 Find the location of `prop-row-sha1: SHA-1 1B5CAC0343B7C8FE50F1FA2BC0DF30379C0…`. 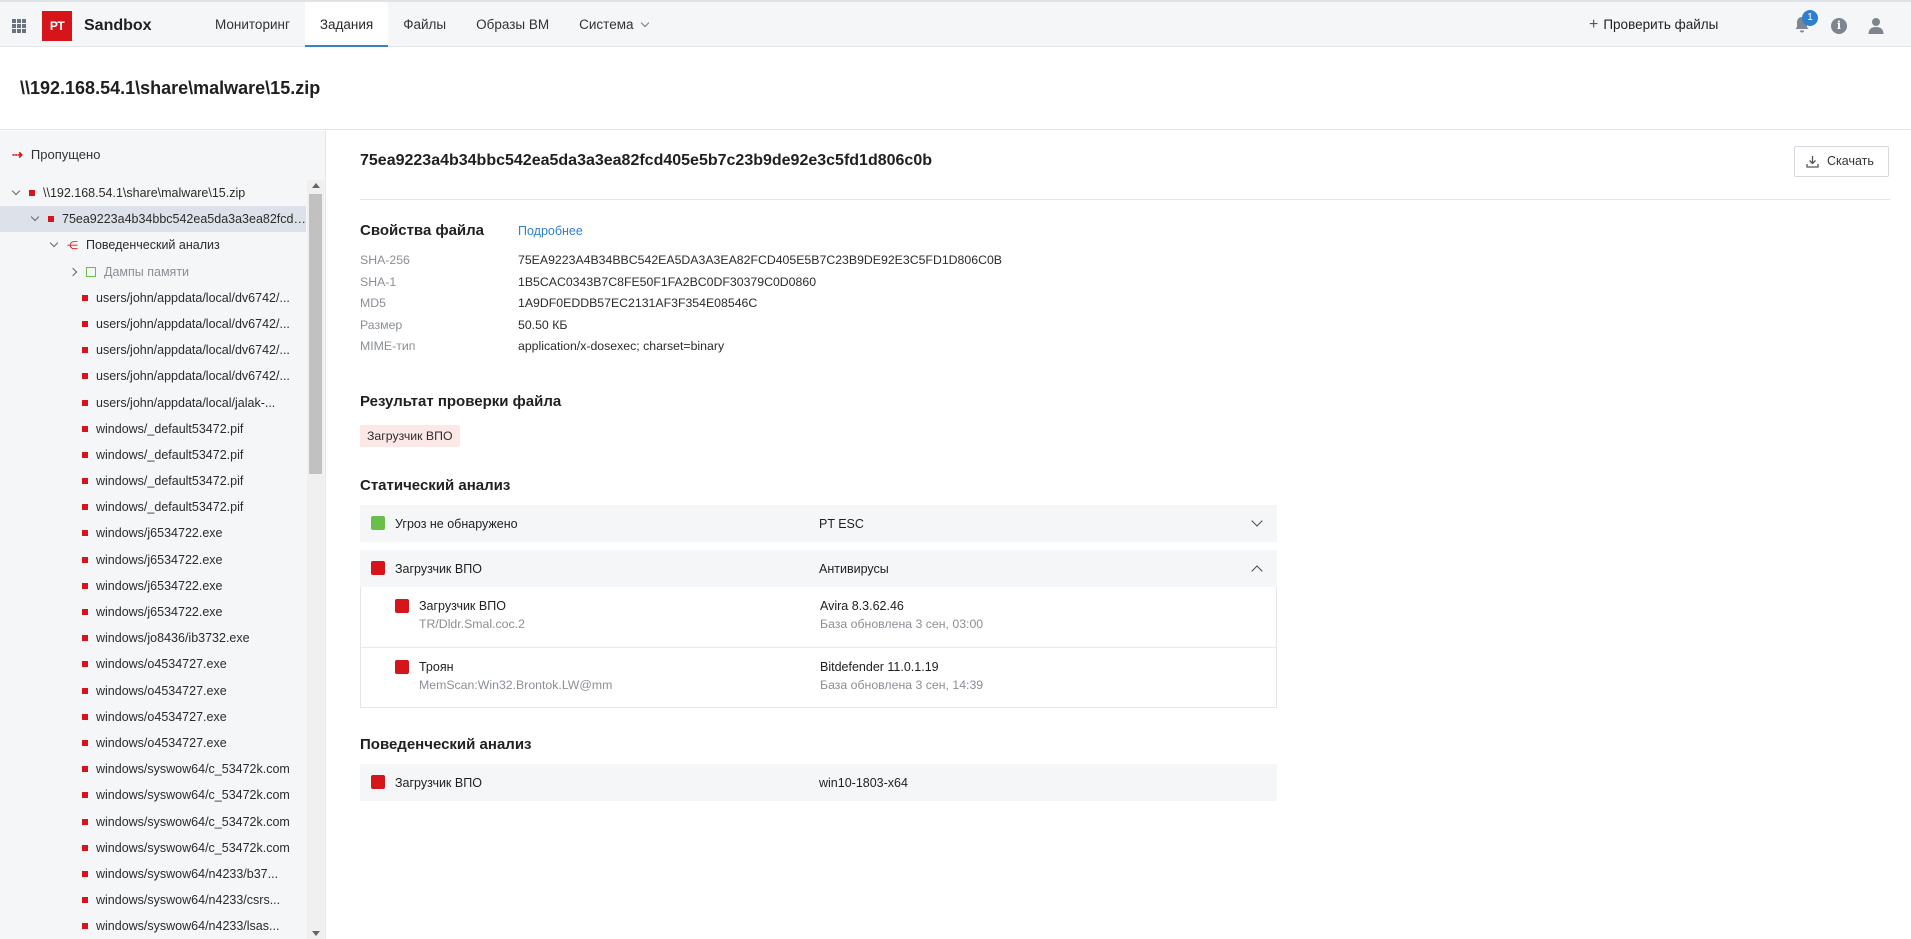

prop-row-sha1: SHA-1 1B5CAC0343B7C8FE50F1FA2BC0DF30379C0… is located at coordinates (681, 286).